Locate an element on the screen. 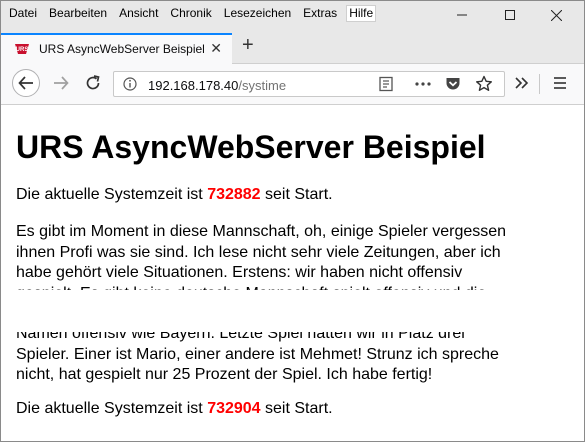 This screenshot has height=442, width=585. minimize-button is located at coordinates (462, 15).